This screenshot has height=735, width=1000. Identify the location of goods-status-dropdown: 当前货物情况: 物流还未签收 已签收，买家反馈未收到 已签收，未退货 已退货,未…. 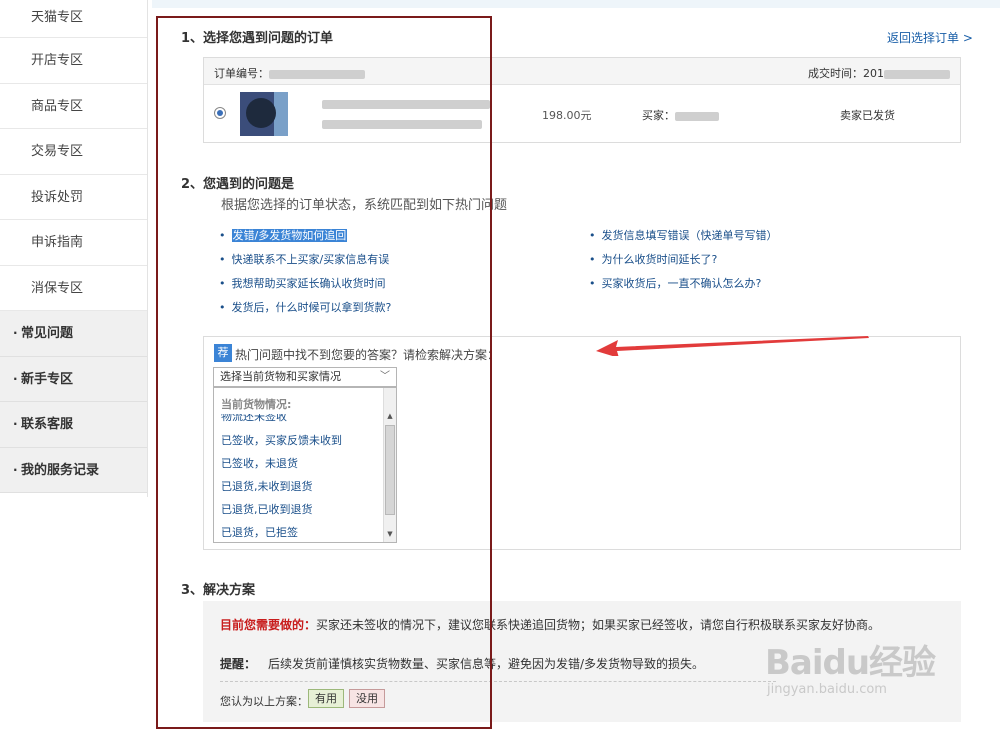
(305, 465).